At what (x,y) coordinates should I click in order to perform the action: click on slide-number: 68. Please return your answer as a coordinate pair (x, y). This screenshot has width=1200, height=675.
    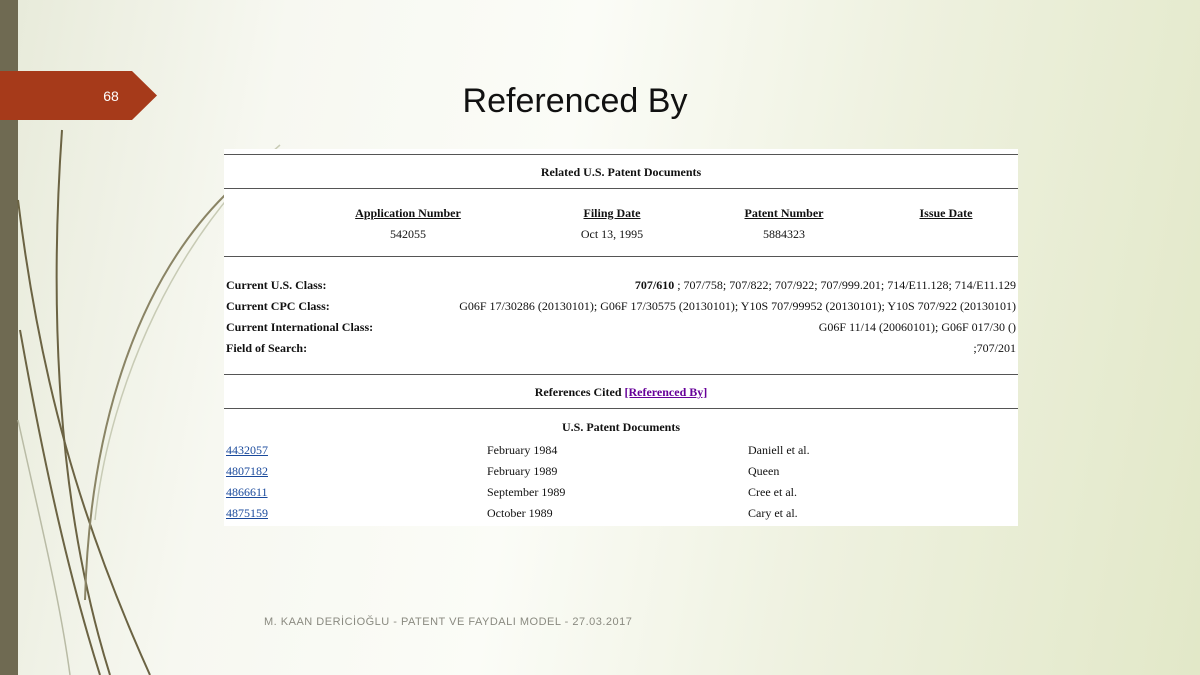
    Looking at the image, I should click on (111, 96).